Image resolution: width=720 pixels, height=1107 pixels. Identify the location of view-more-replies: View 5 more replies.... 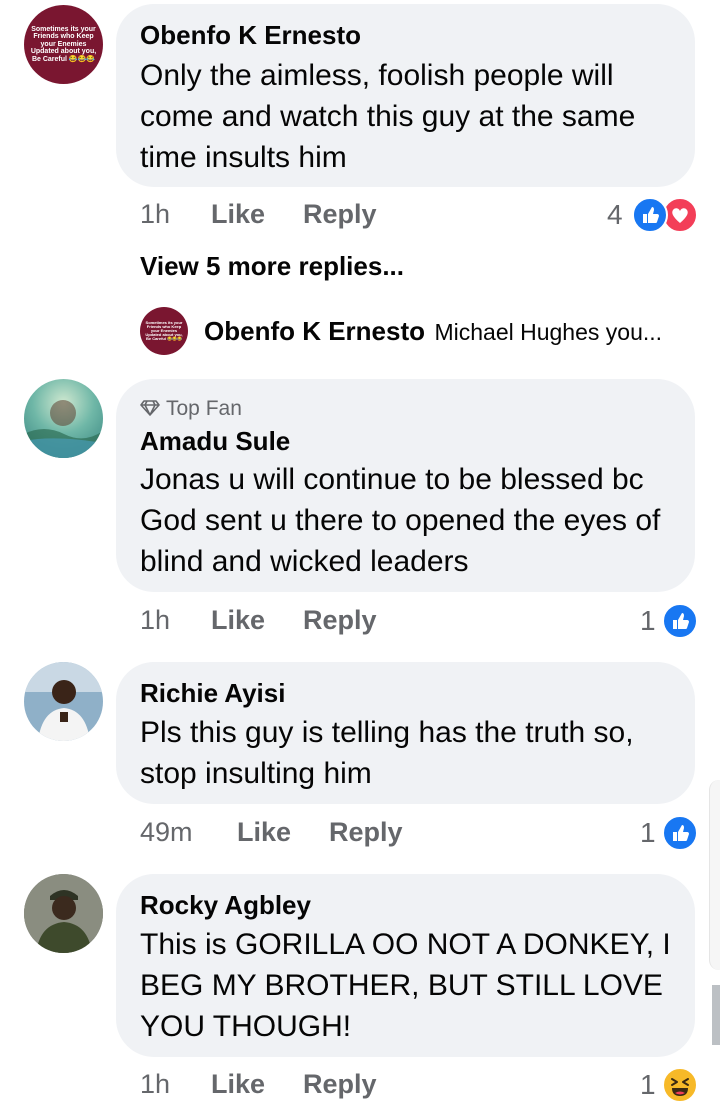
(272, 266).